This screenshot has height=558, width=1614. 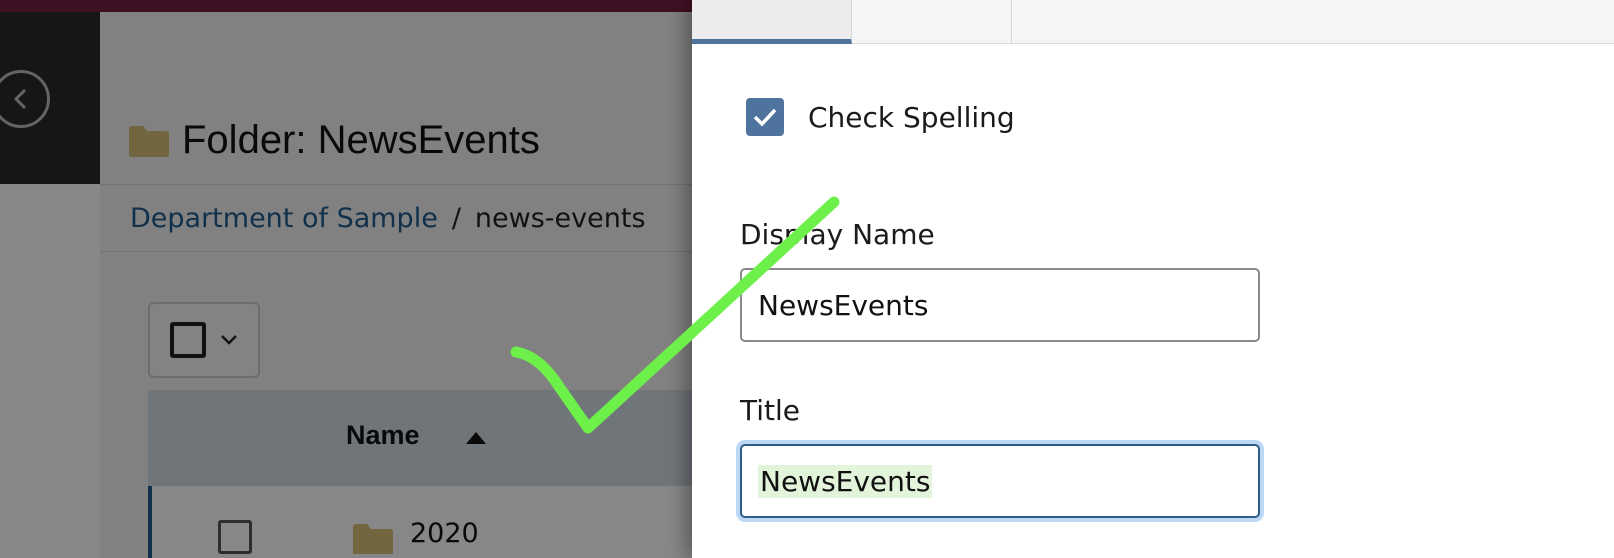 I want to click on check-spelling-label: Check Spelling, so click(x=911, y=117).